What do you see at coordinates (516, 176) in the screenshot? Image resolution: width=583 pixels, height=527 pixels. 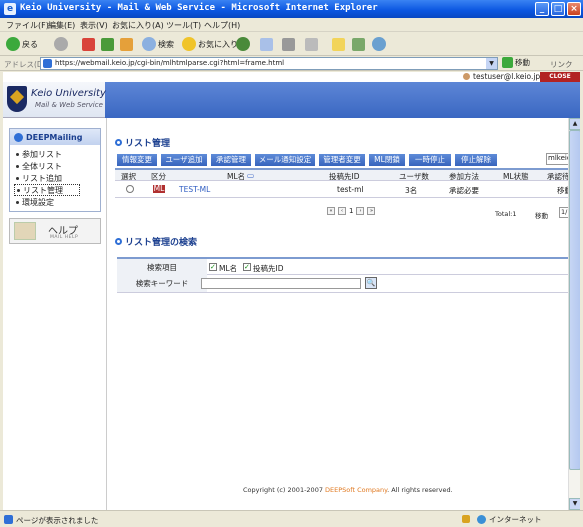 I see `col-state: ML状態` at bounding box center [516, 176].